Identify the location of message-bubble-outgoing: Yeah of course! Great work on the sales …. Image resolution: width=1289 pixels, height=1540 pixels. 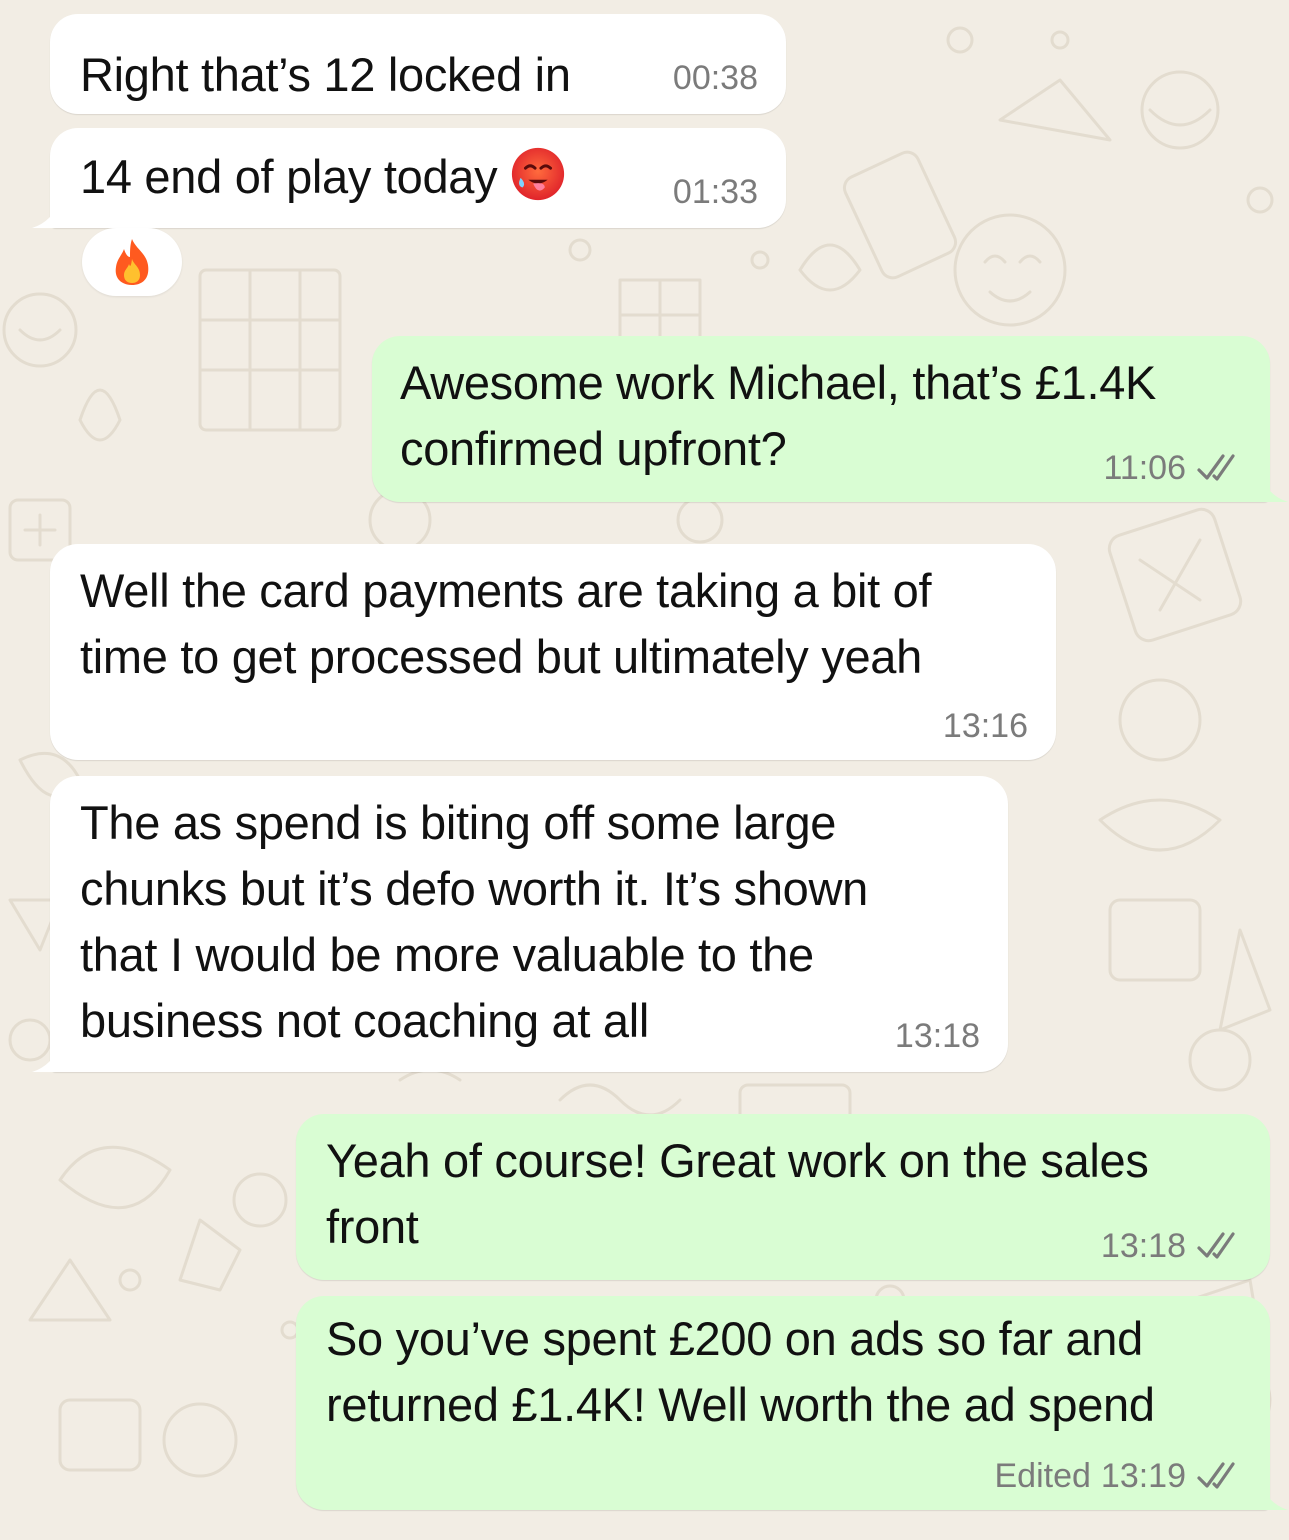
(783, 1197).